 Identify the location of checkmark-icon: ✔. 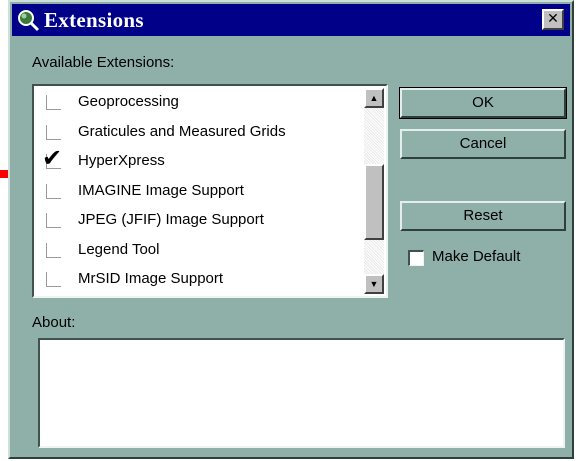
(52, 158).